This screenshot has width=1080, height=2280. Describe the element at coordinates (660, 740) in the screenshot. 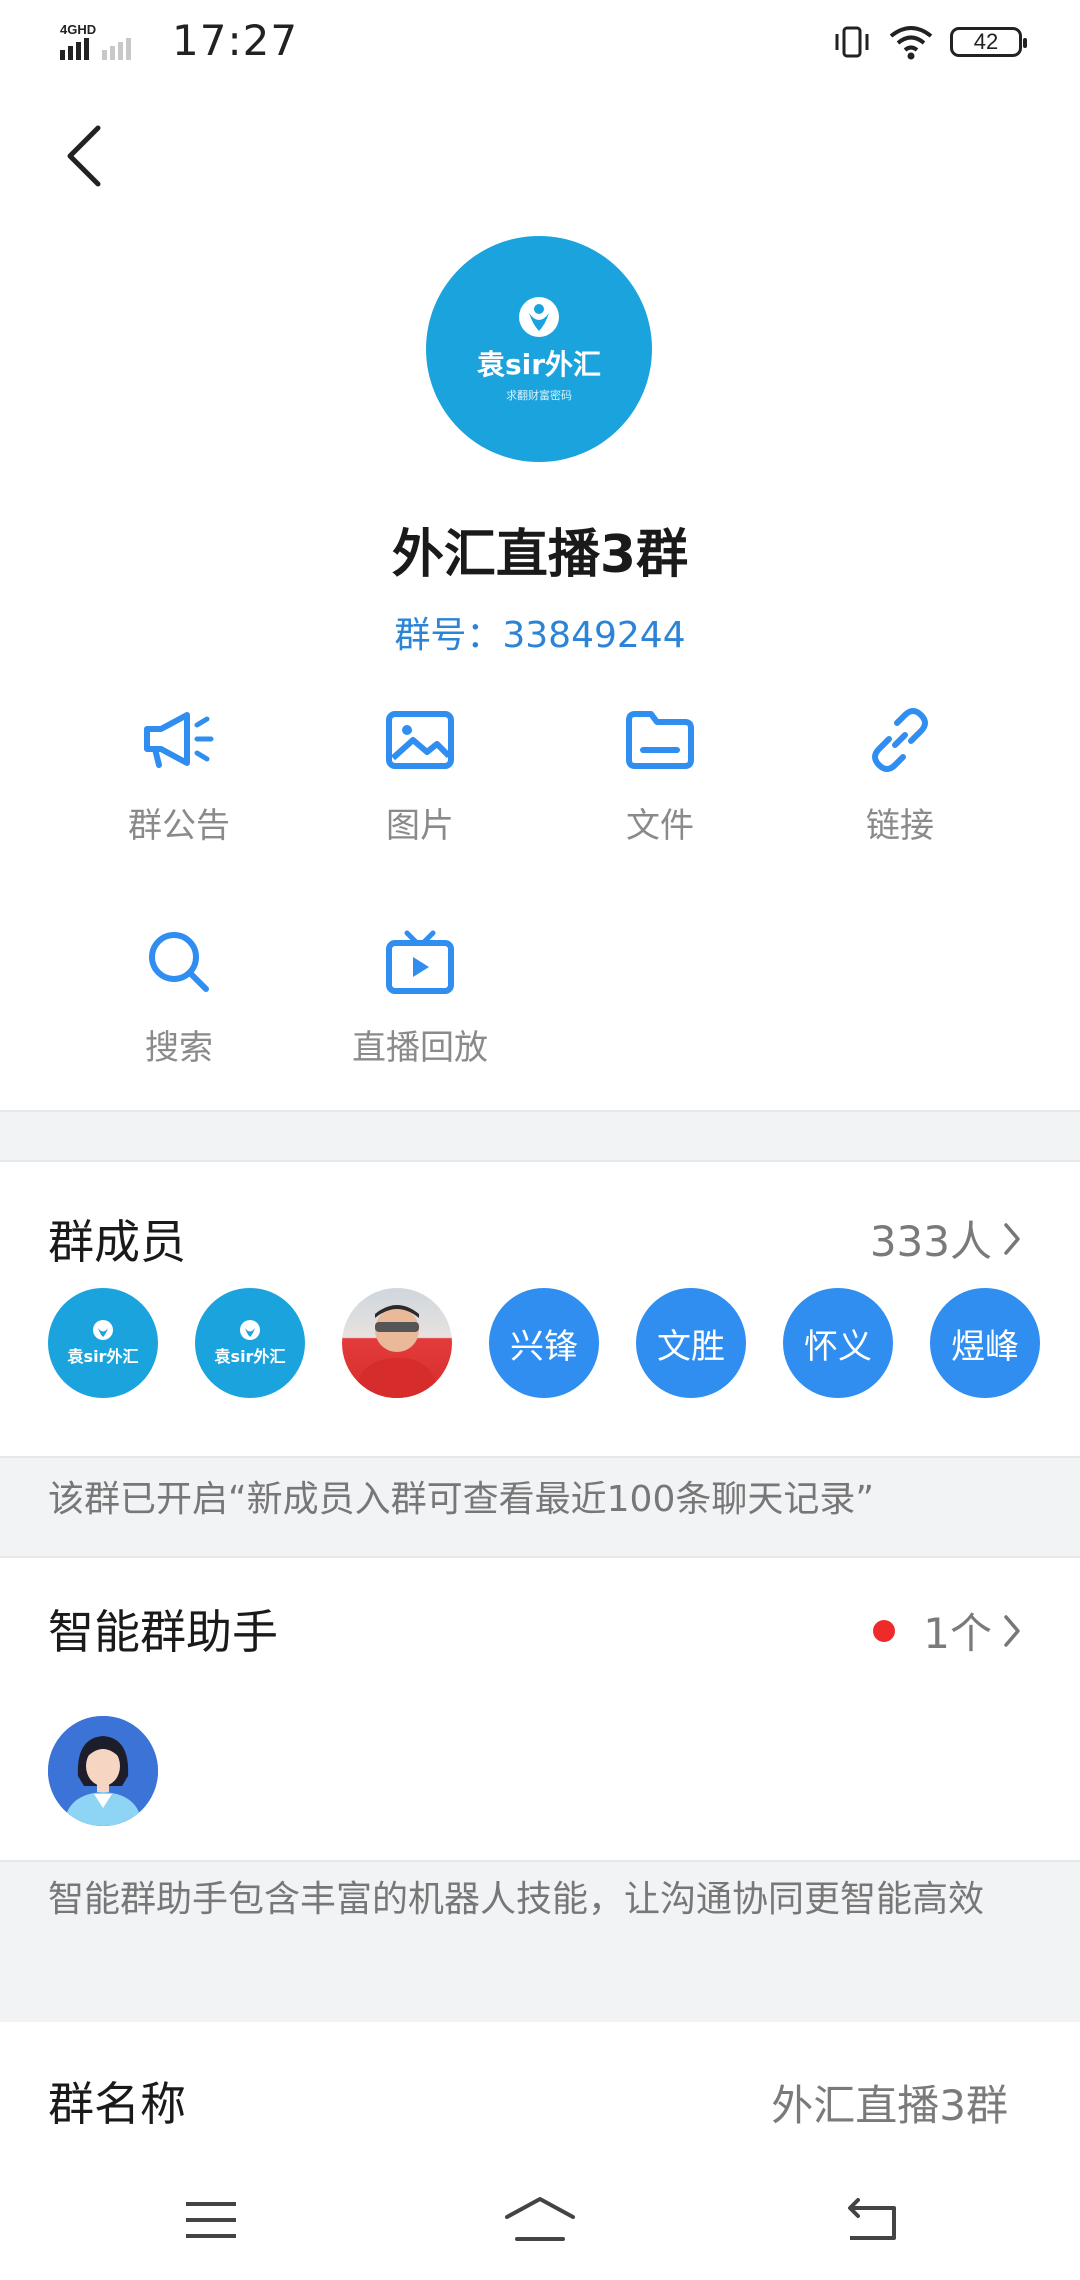

I see `folder-icon` at that location.